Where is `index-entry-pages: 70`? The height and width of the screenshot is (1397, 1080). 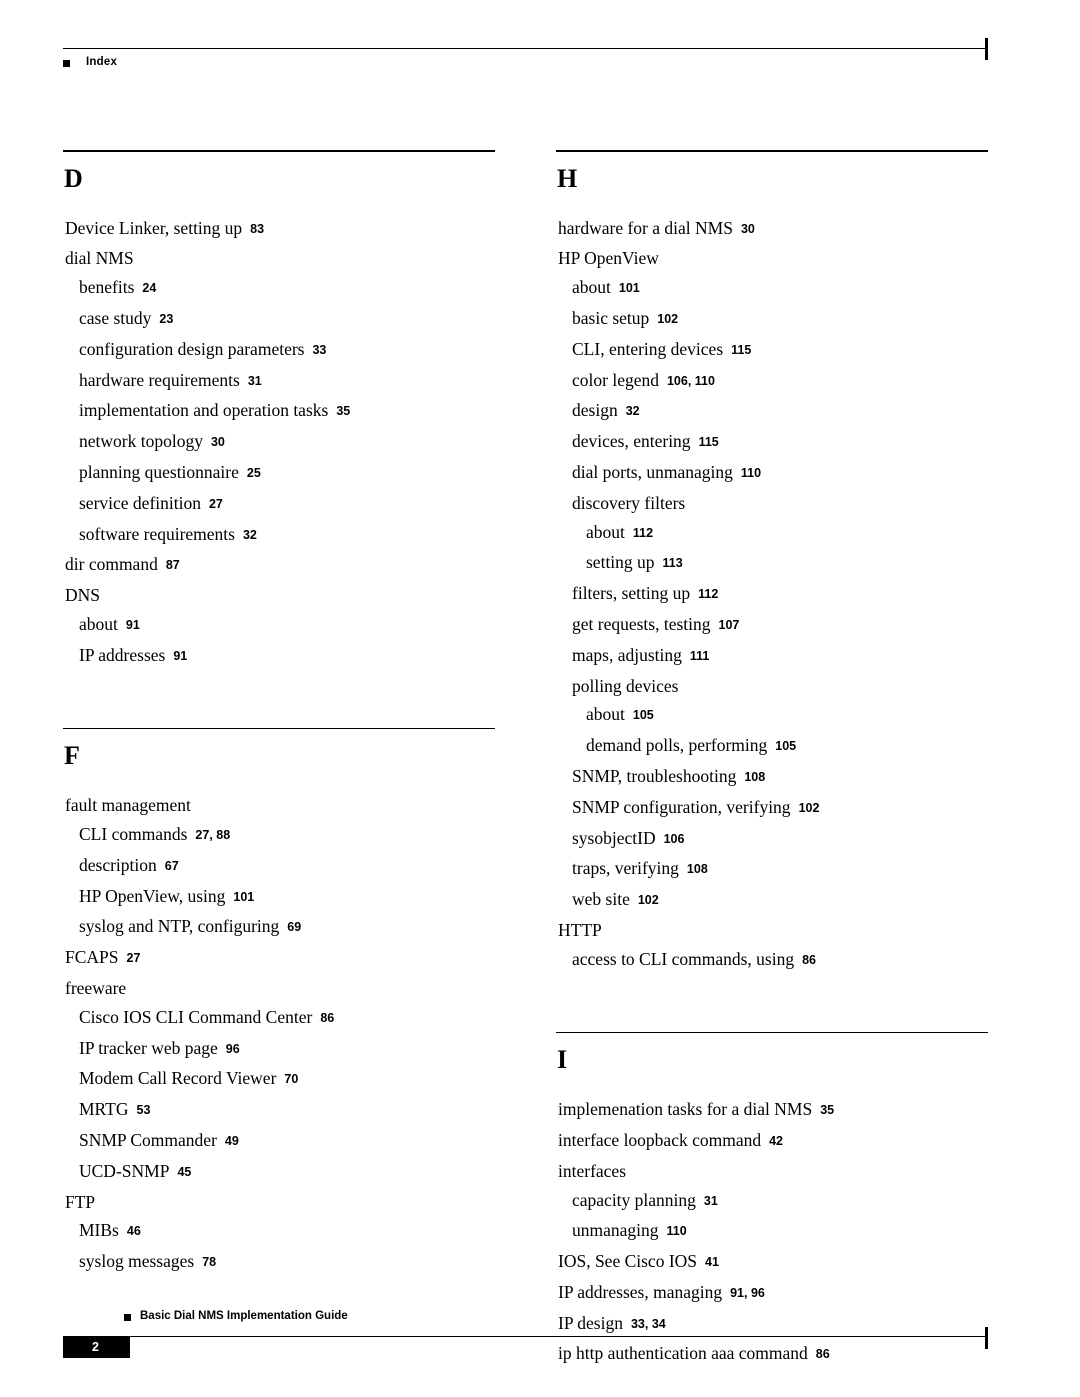 index-entry-pages: 70 is located at coordinates (291, 1079).